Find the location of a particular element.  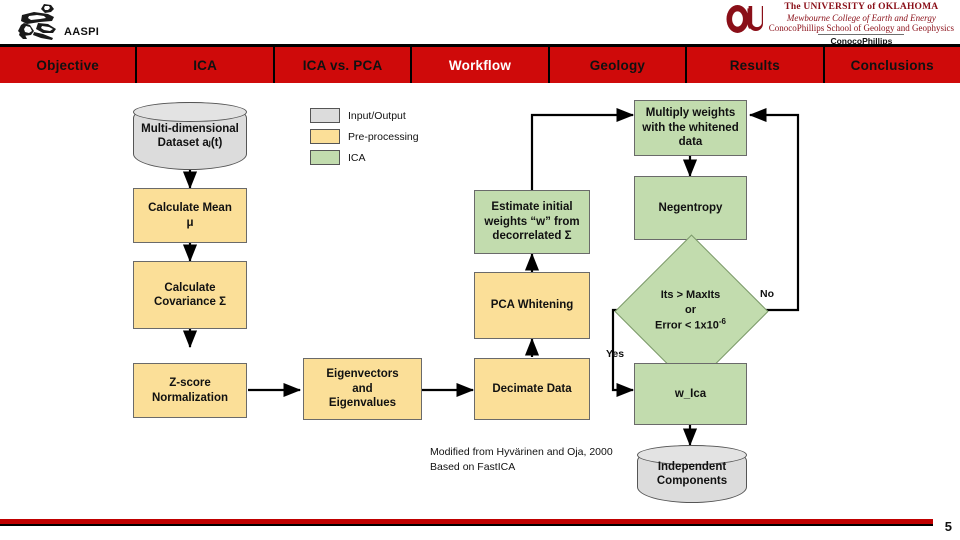

node-text: Multiply weights with the whitened data is located at coordinates (690, 128).